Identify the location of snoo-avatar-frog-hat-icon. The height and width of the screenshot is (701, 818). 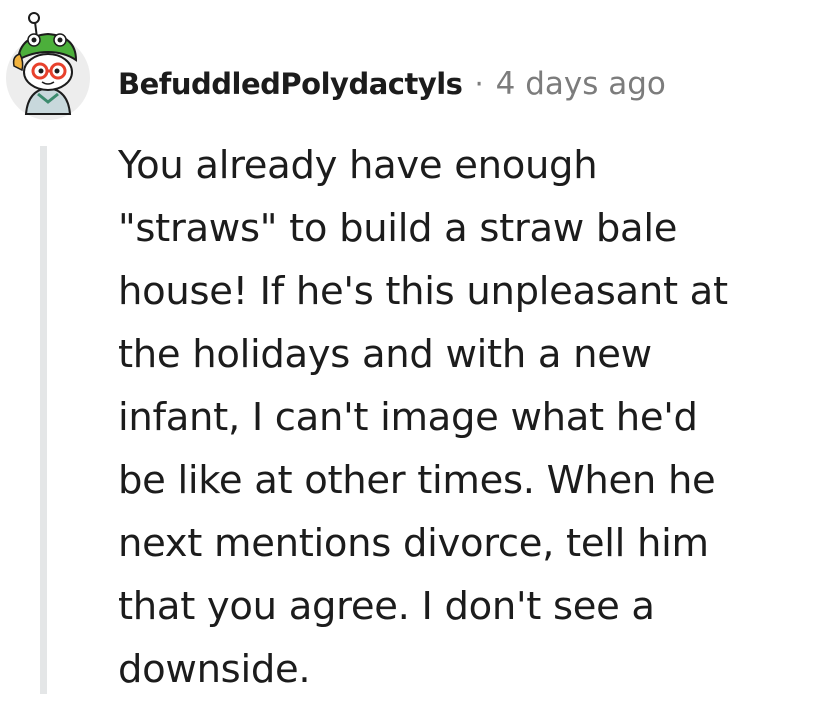
(48, 66).